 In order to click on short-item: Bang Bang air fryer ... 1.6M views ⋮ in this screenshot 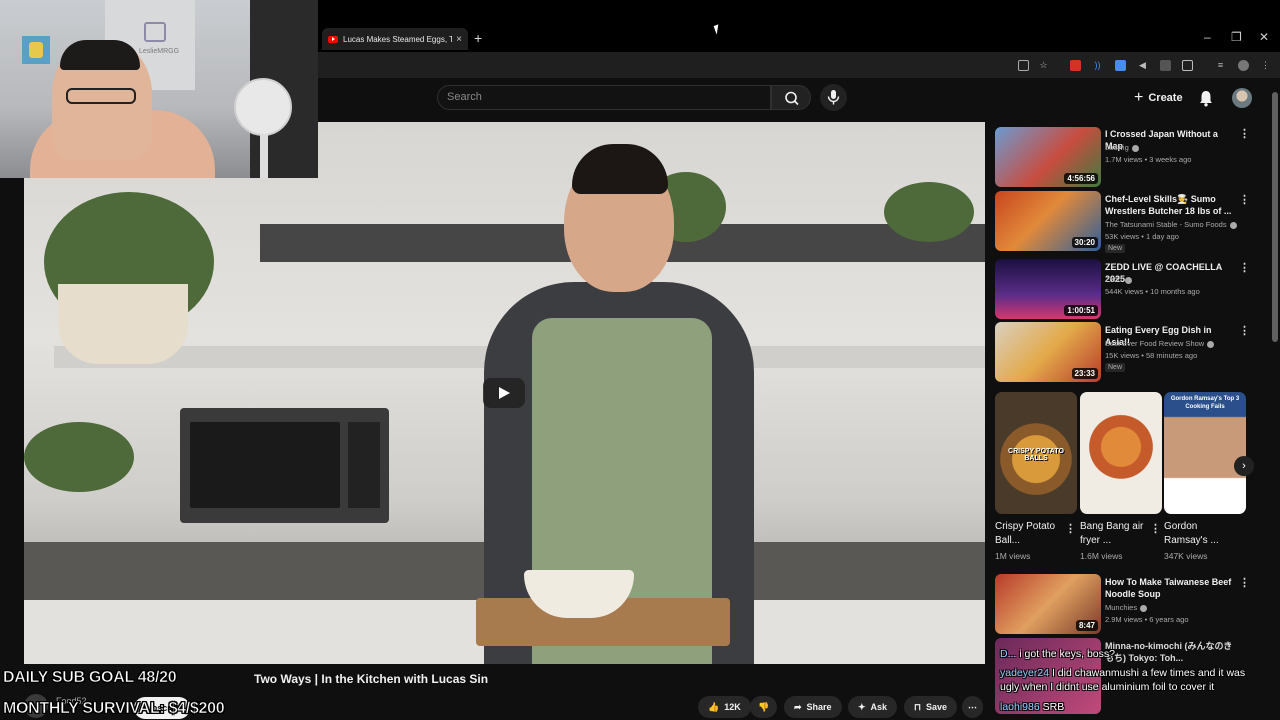, I will do `click(1121, 476)`.